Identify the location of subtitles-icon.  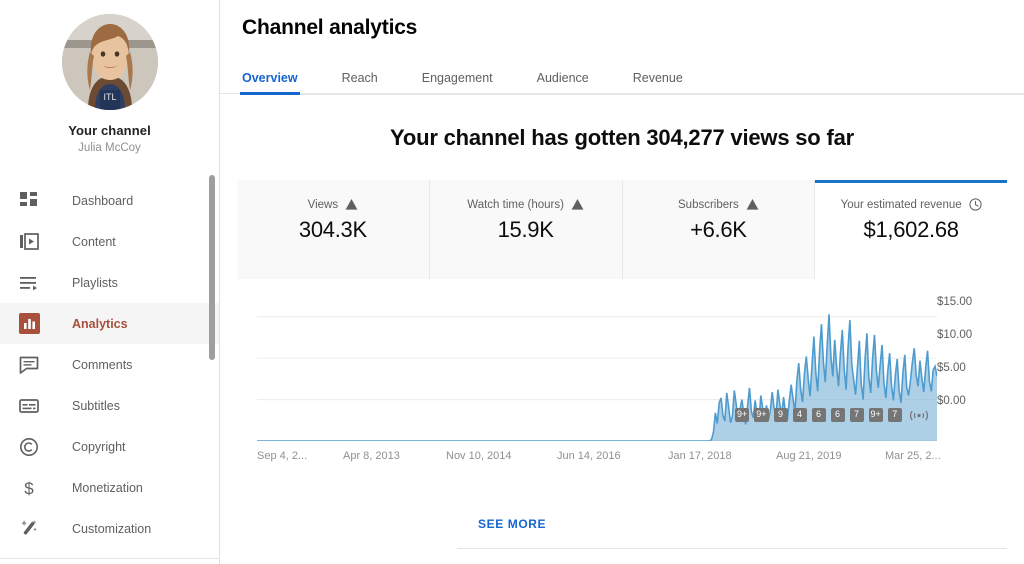
(29, 406).